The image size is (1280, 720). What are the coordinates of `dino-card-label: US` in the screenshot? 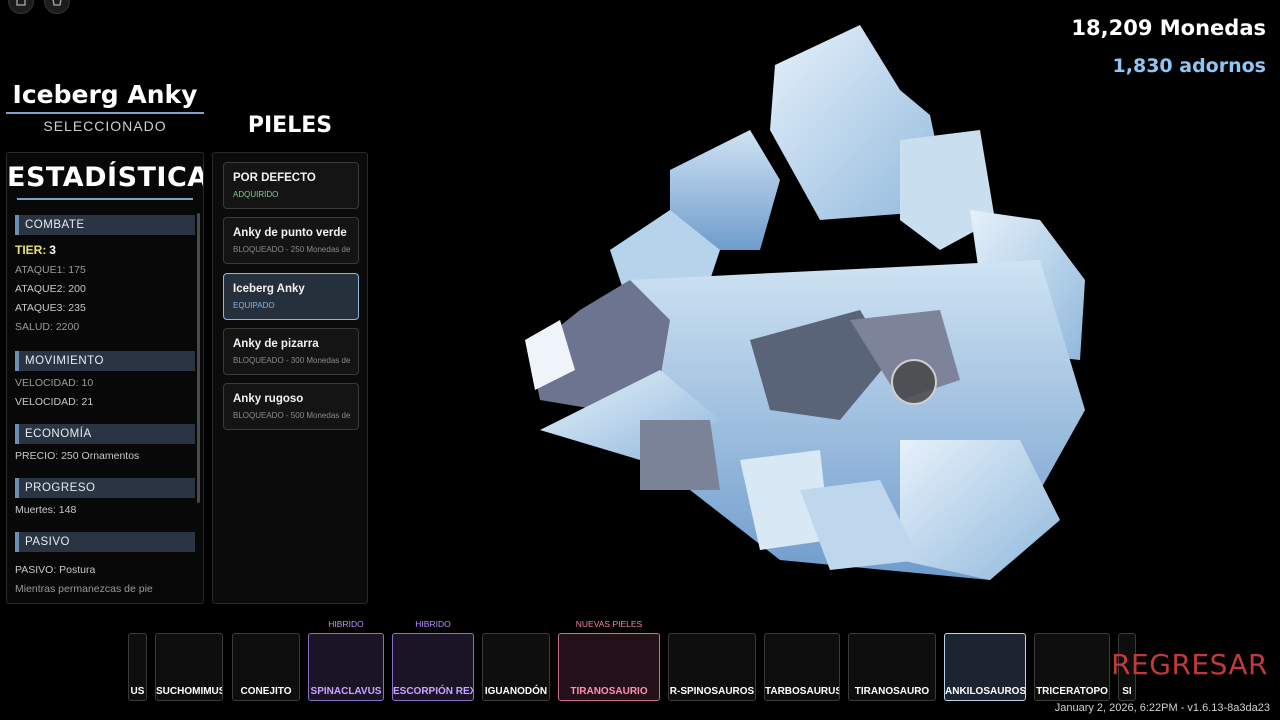 It's located at (137, 691).